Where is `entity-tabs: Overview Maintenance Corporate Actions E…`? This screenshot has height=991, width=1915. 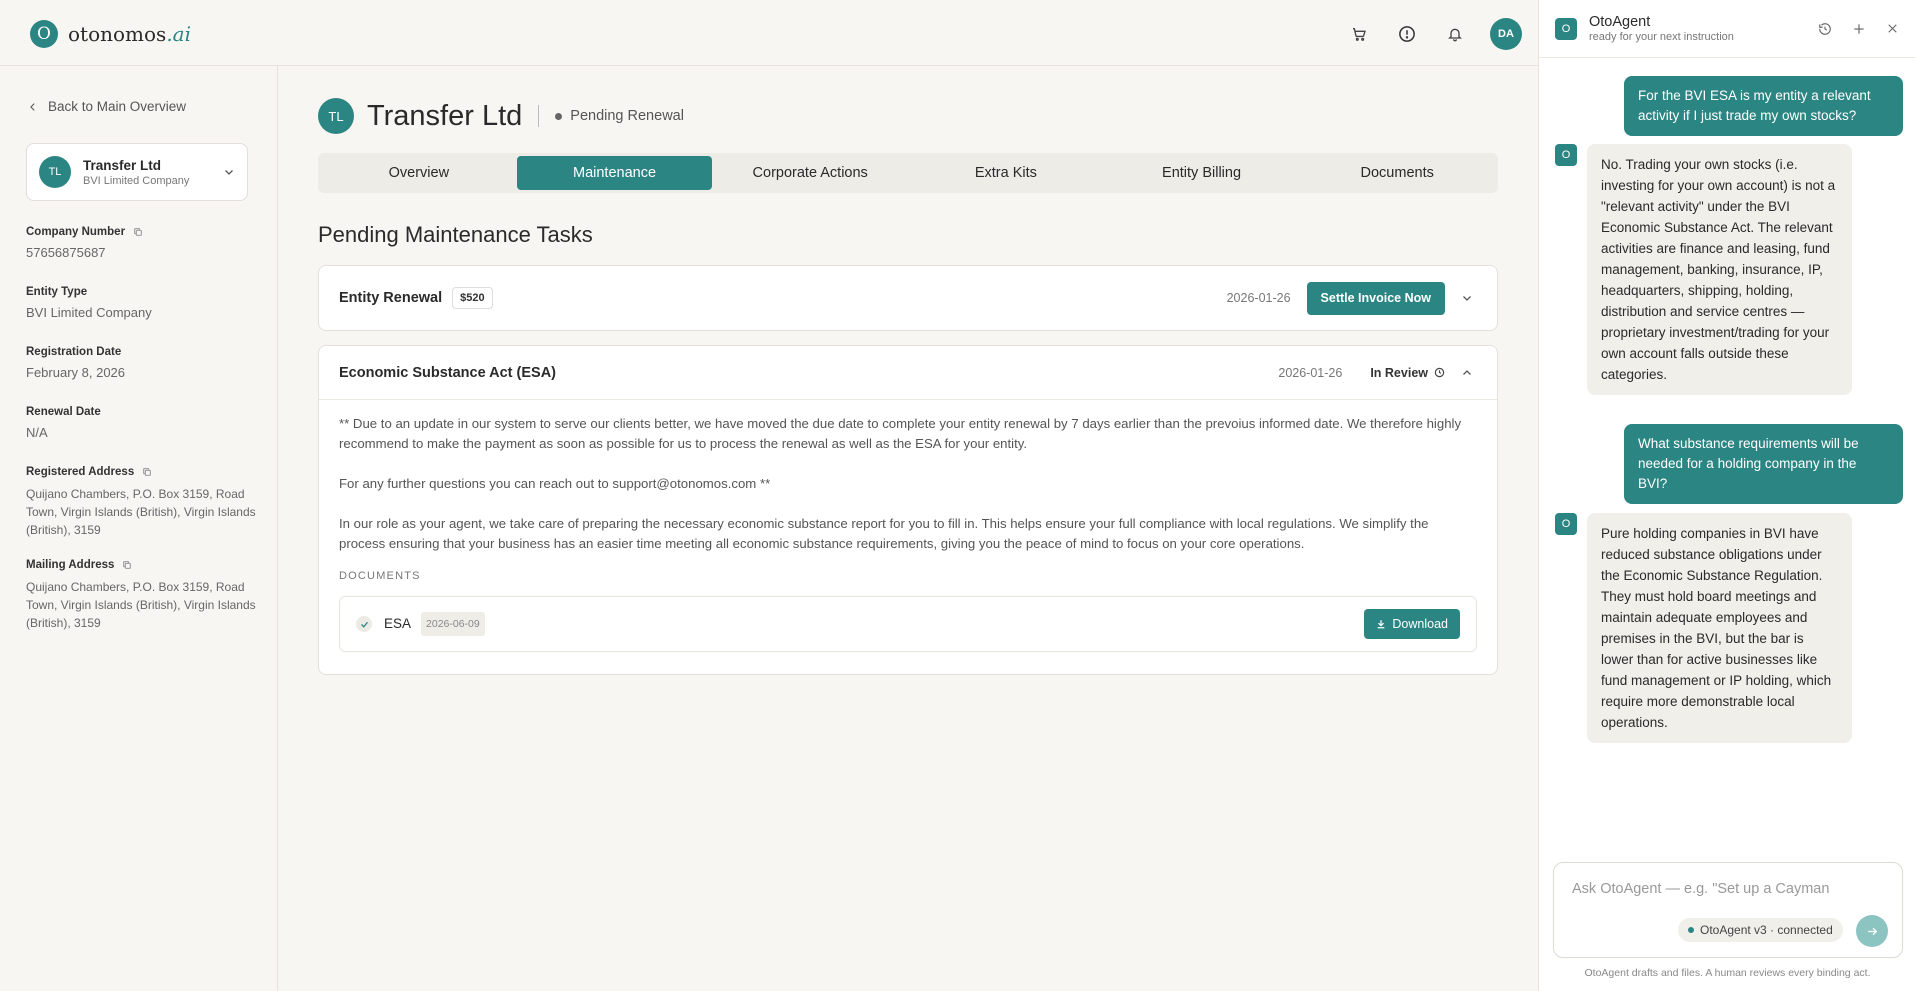
entity-tabs: Overview Maintenance Corporate Actions E… is located at coordinates (908, 173).